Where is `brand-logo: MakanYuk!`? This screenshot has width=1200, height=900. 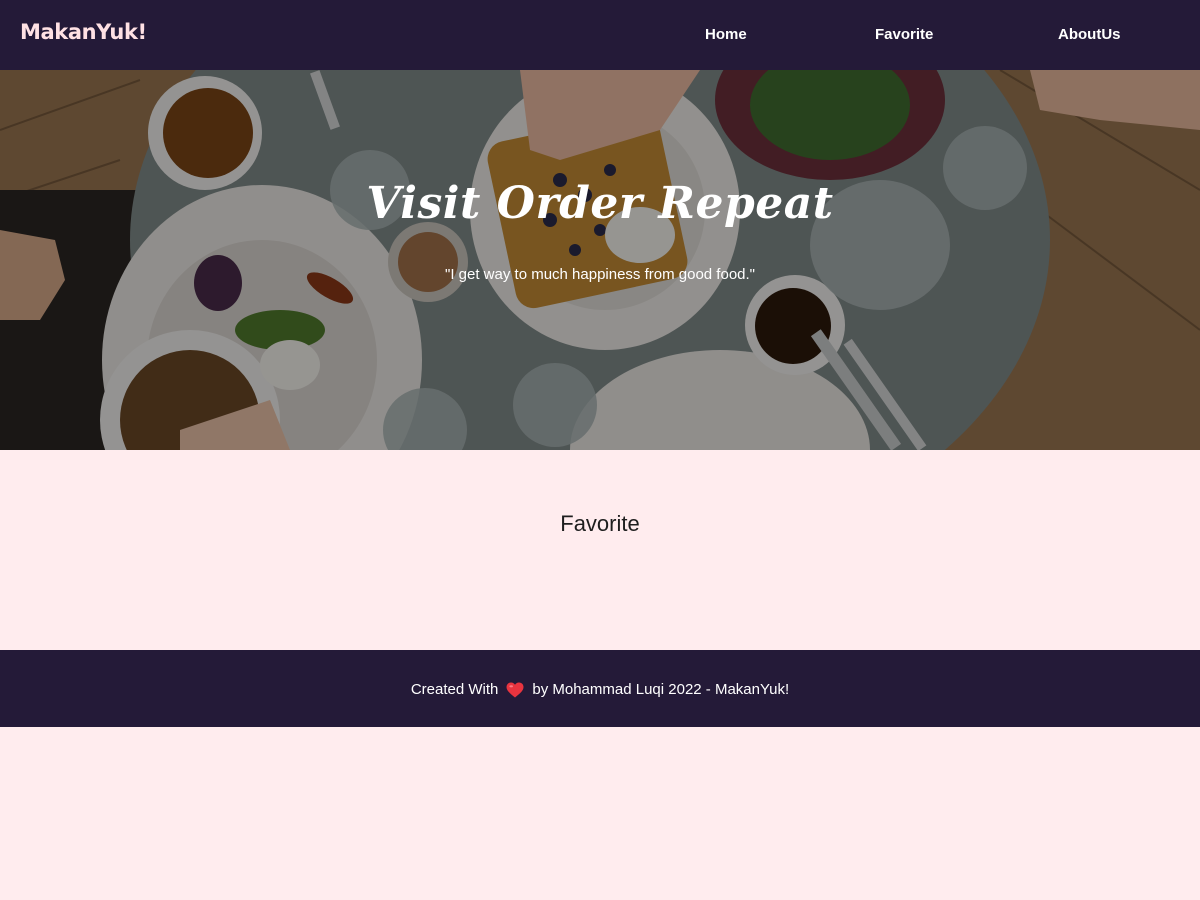
brand-logo: MakanYuk! is located at coordinates (83, 32).